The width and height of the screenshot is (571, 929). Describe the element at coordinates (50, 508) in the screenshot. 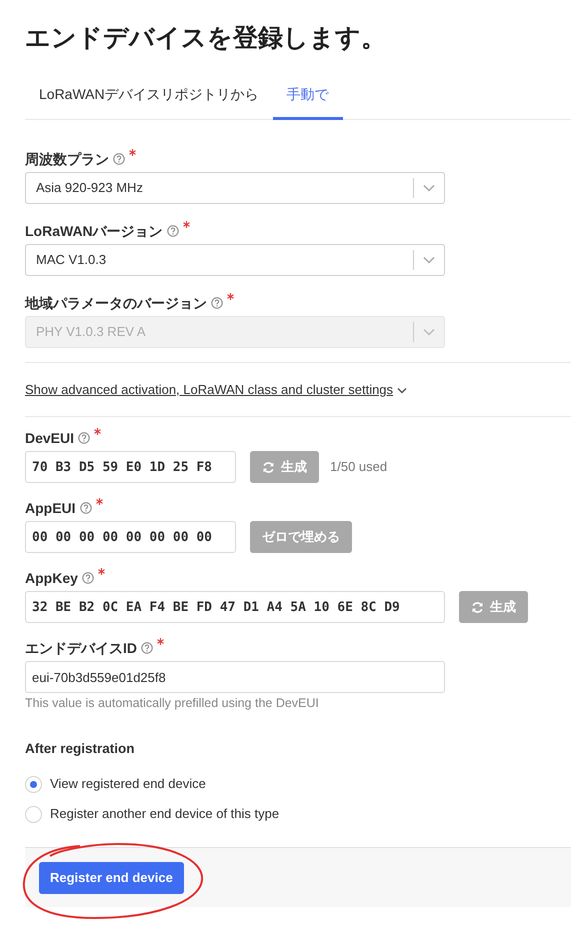

I see `field-label: AppEUI` at that location.